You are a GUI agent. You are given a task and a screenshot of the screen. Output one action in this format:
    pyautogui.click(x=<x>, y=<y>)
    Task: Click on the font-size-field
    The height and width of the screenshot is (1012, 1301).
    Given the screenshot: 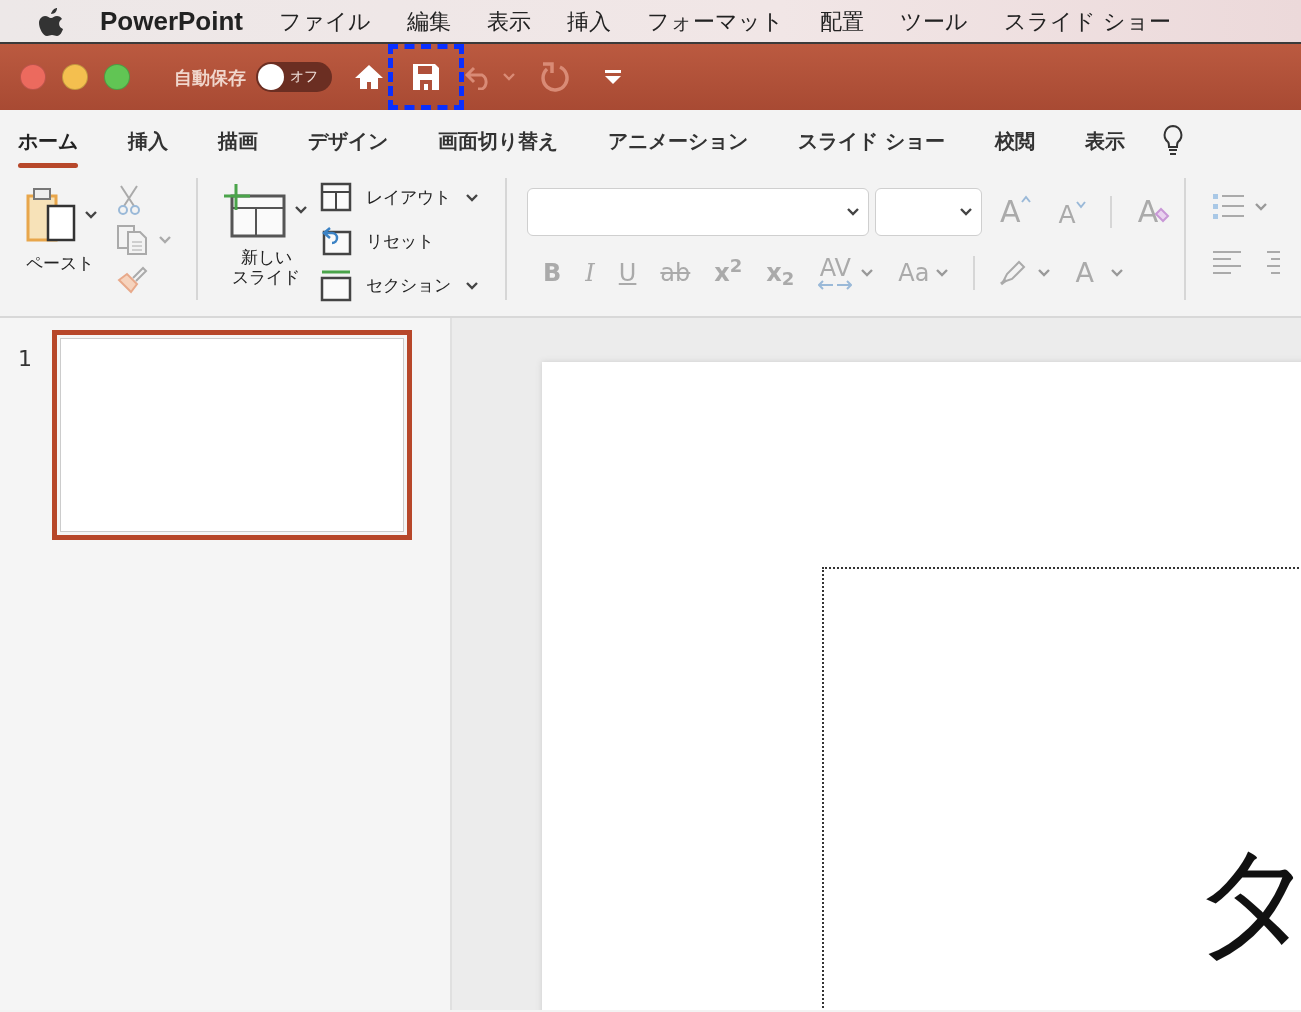 What is the action you would take?
    pyautogui.click(x=928, y=212)
    